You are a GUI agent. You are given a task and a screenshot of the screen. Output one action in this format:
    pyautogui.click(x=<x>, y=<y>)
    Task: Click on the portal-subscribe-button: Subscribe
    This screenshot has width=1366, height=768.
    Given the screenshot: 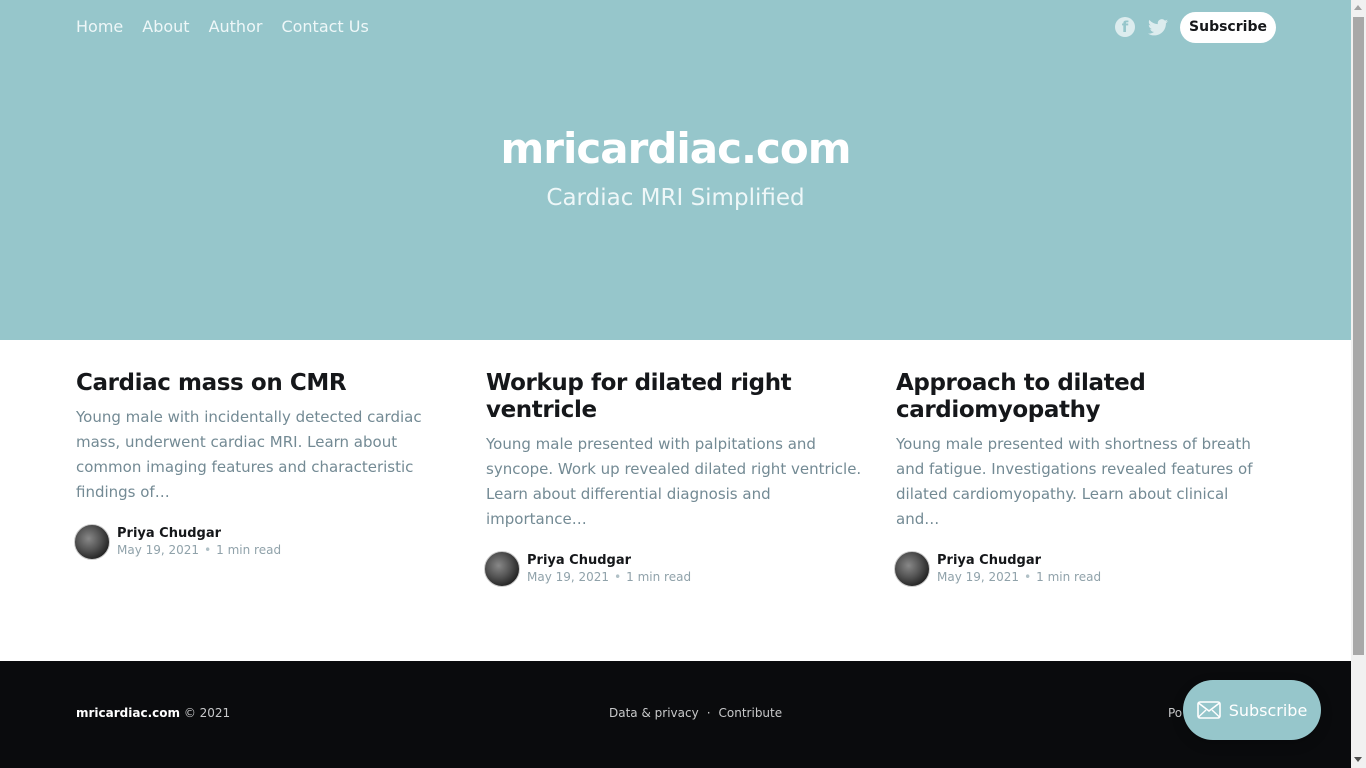 What is the action you would take?
    pyautogui.click(x=1252, y=710)
    